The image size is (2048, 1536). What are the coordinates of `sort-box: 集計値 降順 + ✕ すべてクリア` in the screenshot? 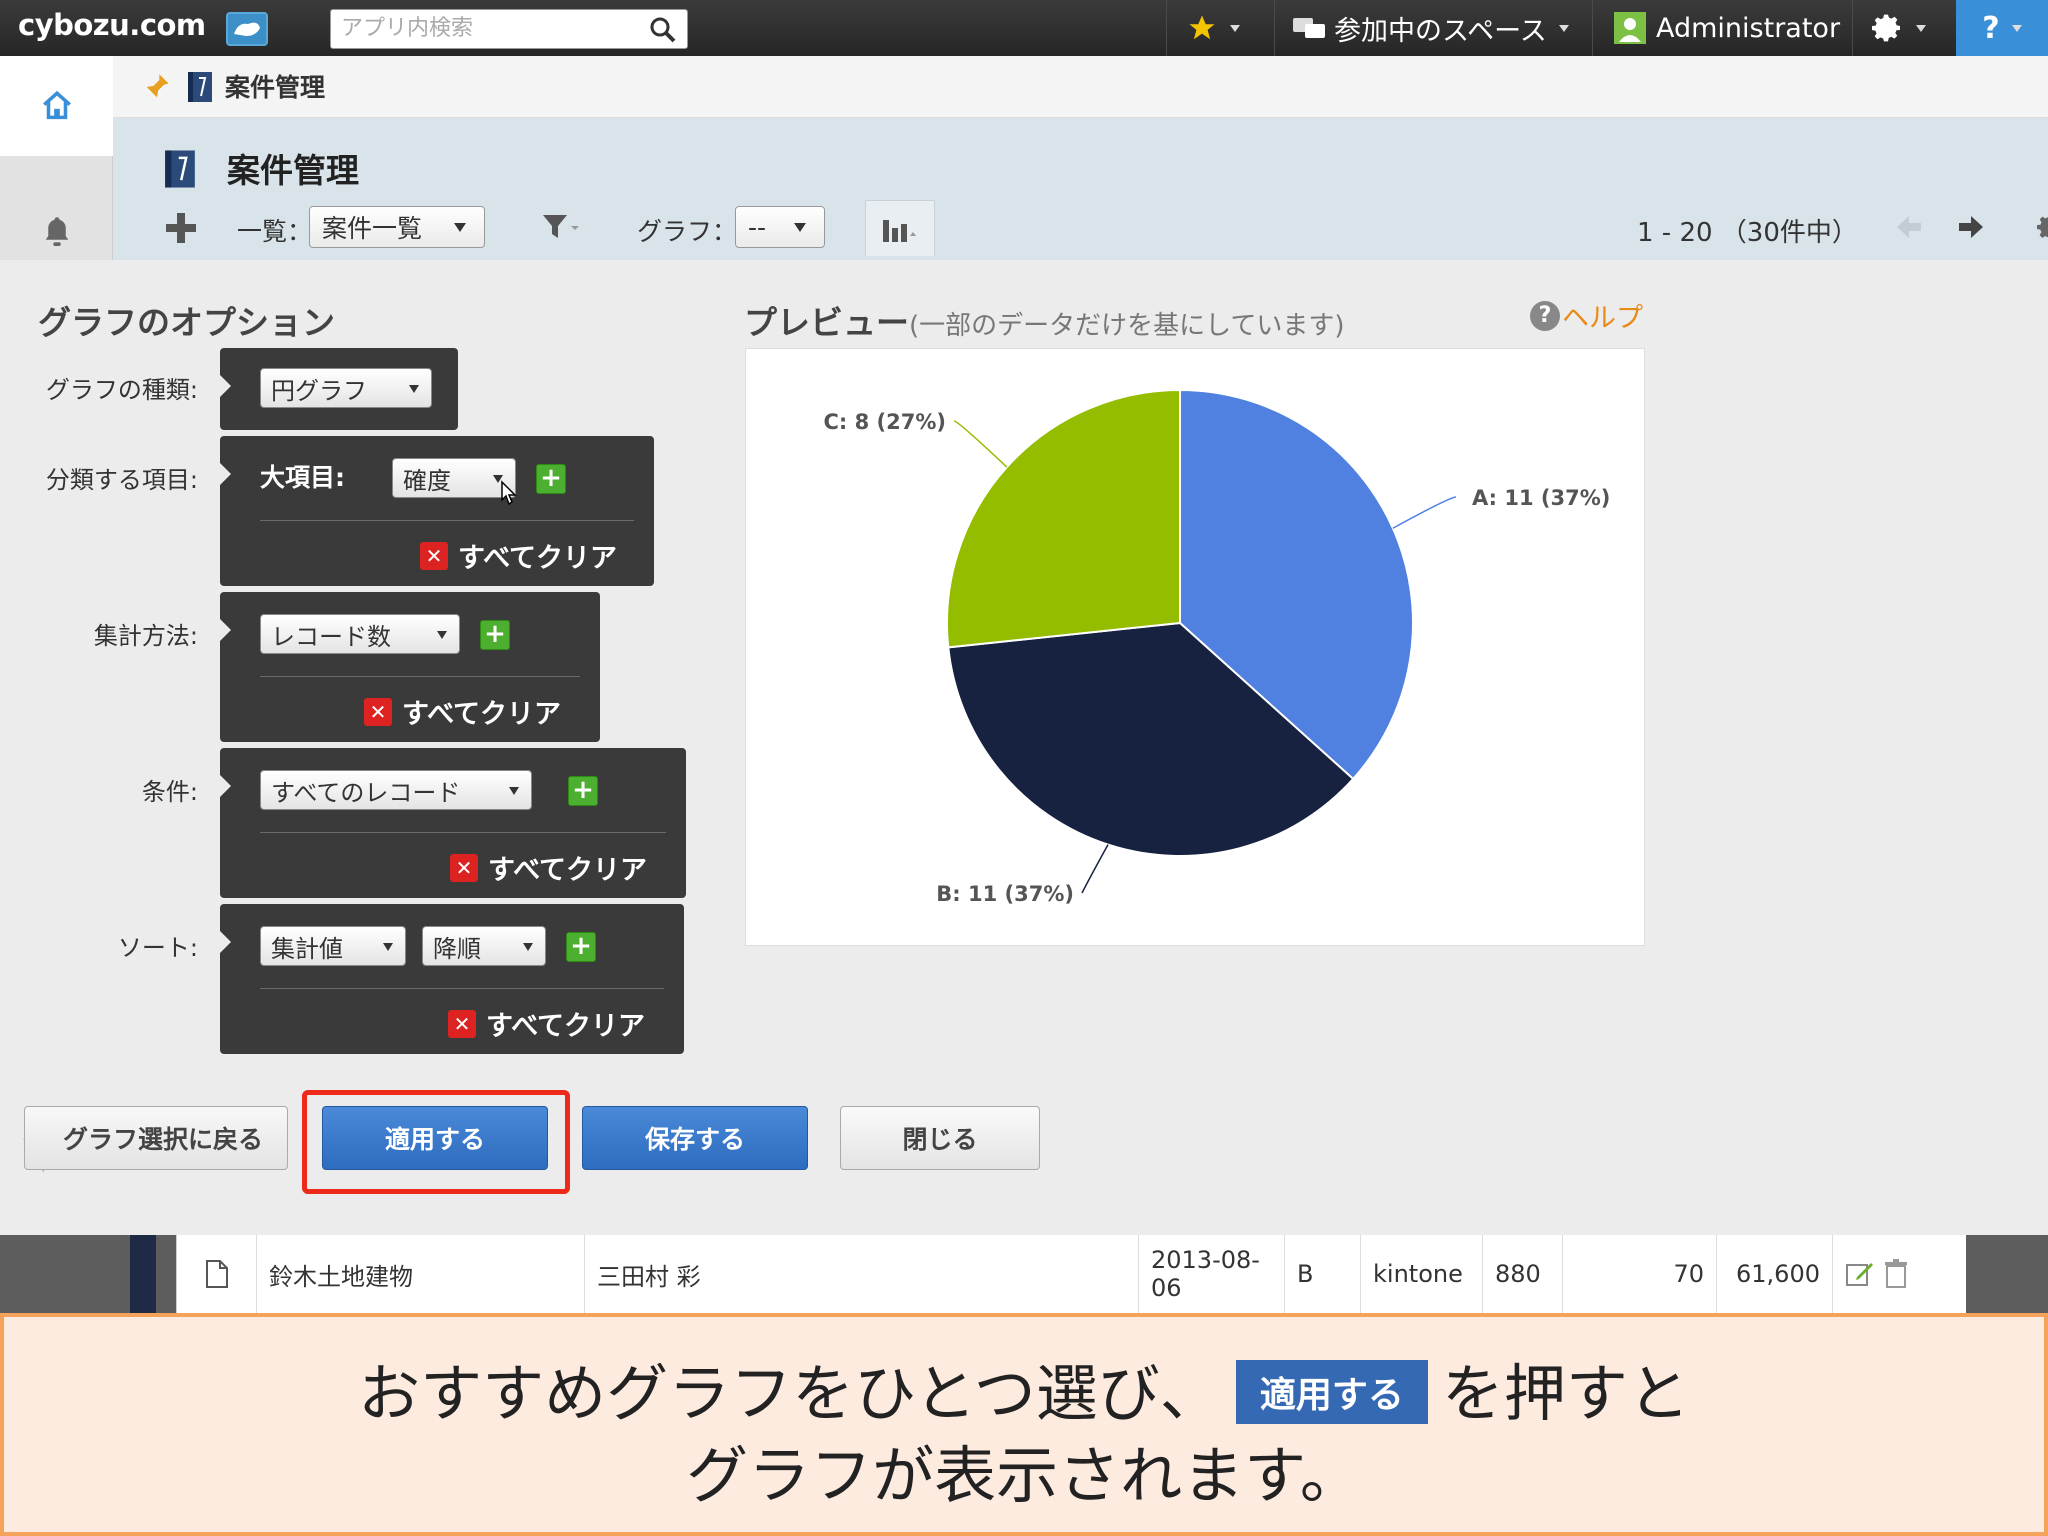 It's located at (451, 979).